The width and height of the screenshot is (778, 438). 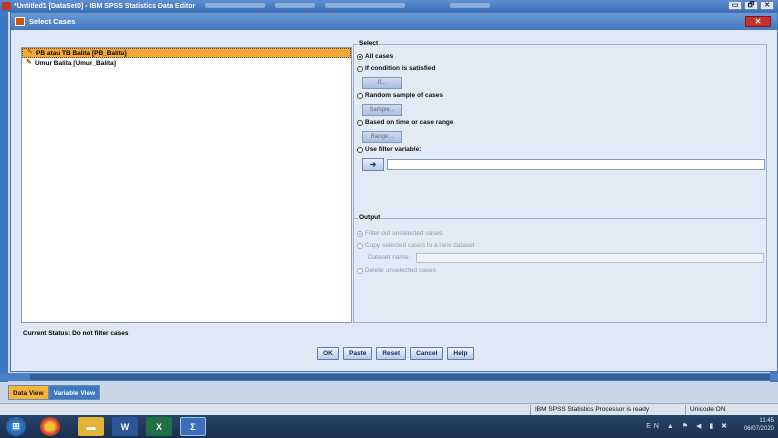 I want to click on use-filter-radio: Use filter variable:, so click(x=389, y=149).